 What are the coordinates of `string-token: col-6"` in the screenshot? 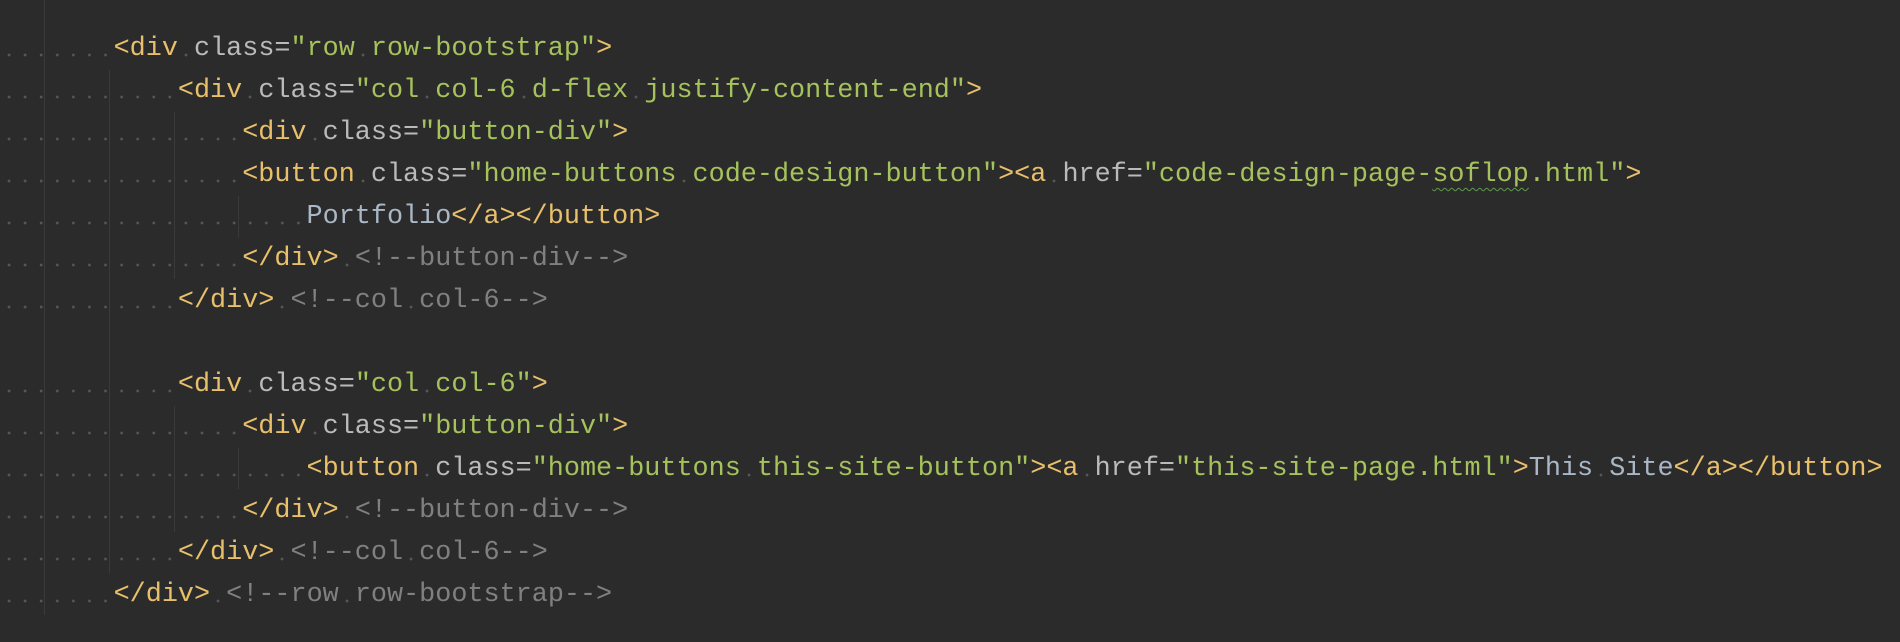 It's located at (483, 385).